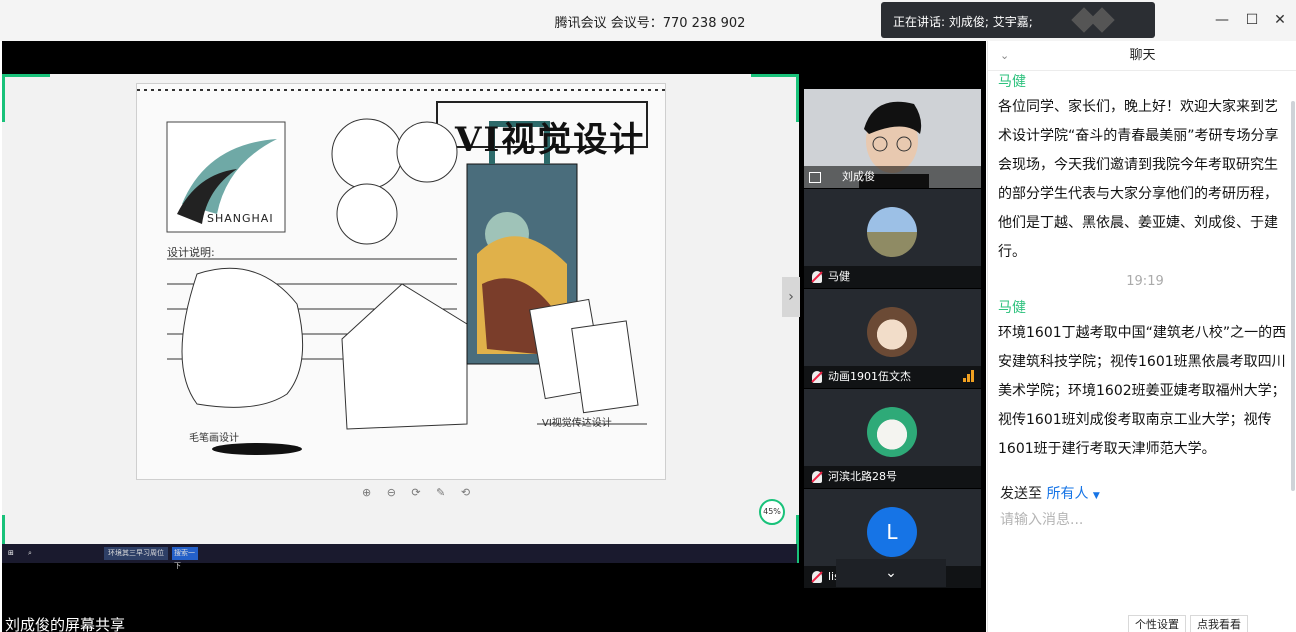 The height and width of the screenshot is (632, 1296). Describe the element at coordinates (30, 553) in the screenshot. I see `taskbar-search-icon: ⌕` at that location.